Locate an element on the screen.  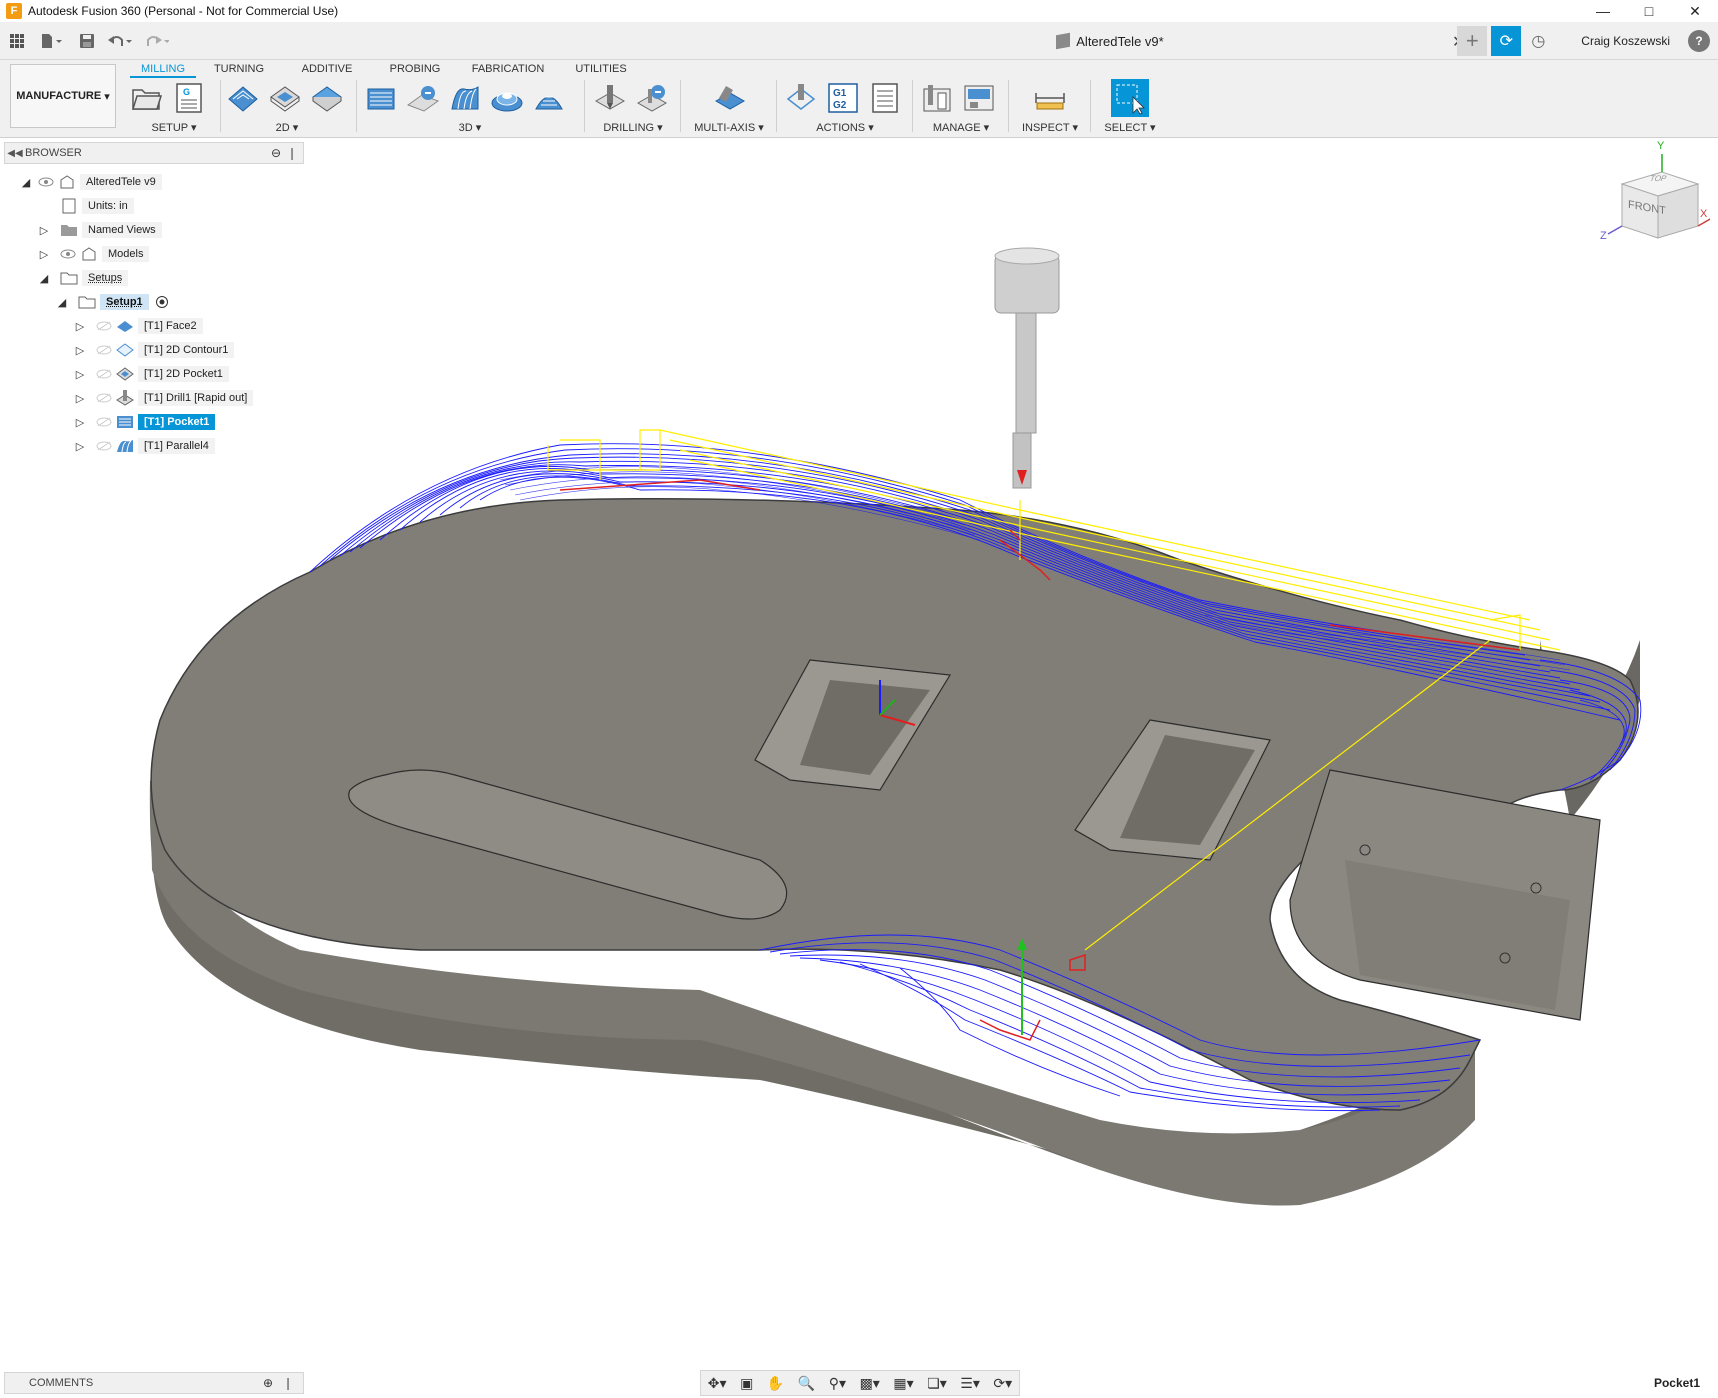
tree-node-operation: ▷ [T1] Face2 is located at coordinates (138, 326).